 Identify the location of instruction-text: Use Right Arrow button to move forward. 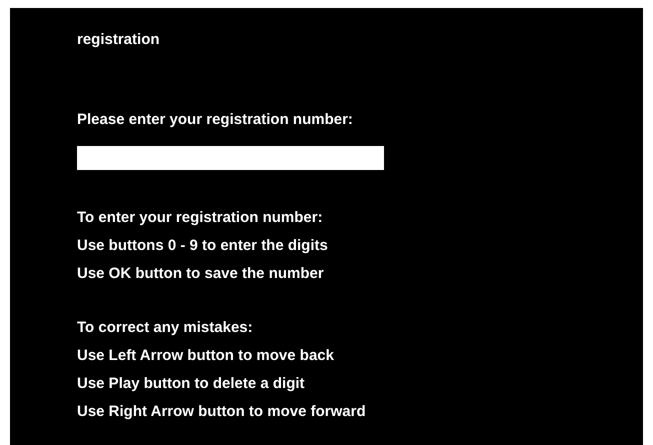
(222, 412).